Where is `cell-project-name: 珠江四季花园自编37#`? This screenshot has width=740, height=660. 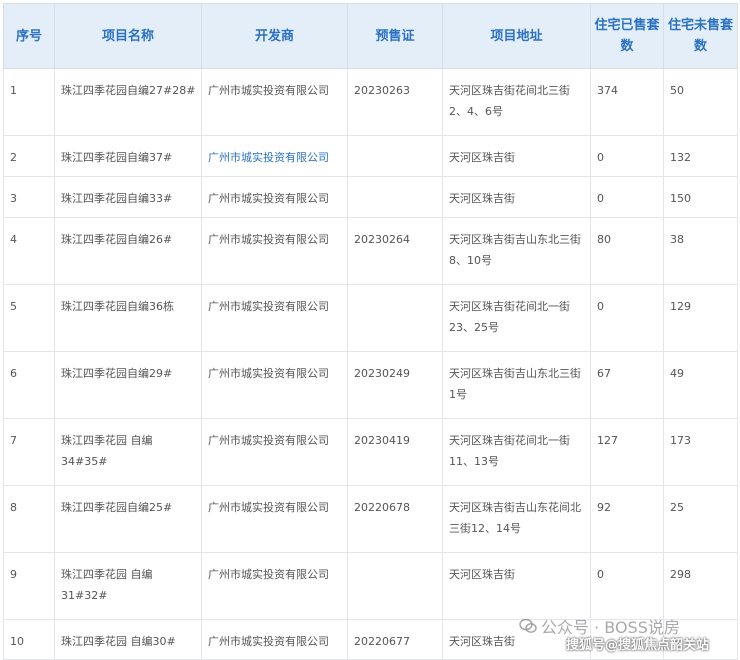 cell-project-name: 珠江四季花园自编37# is located at coordinates (128, 156).